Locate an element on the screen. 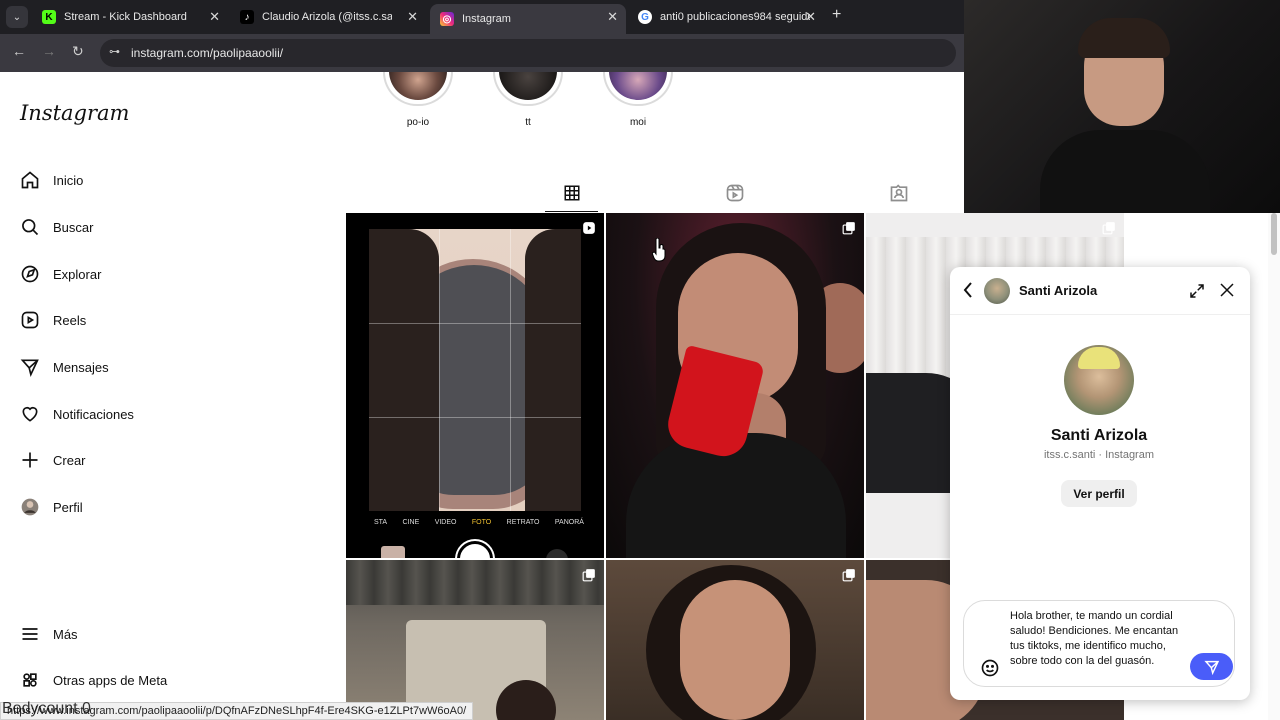 The image size is (1280, 720). reel-badge-icon is located at coordinates (589, 228).